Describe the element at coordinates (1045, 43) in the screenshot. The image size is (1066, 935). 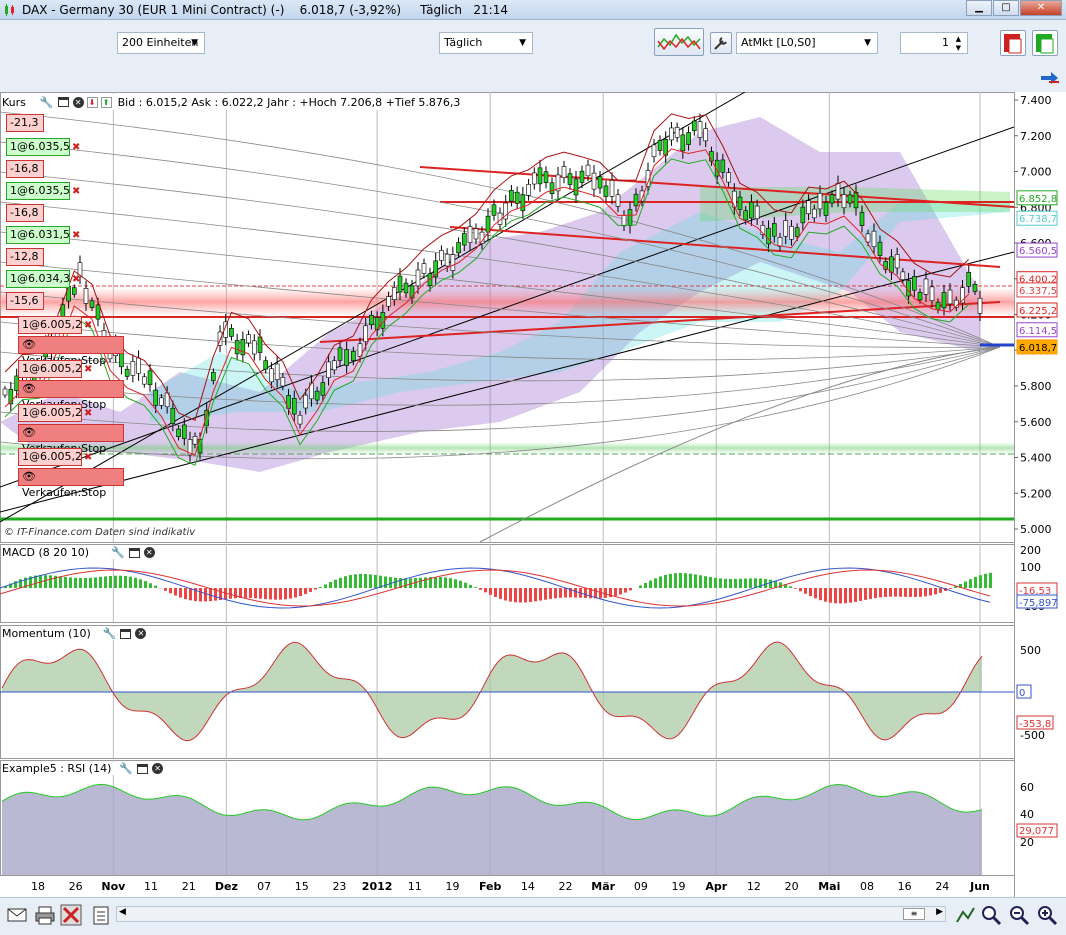
I see `buy-button` at that location.